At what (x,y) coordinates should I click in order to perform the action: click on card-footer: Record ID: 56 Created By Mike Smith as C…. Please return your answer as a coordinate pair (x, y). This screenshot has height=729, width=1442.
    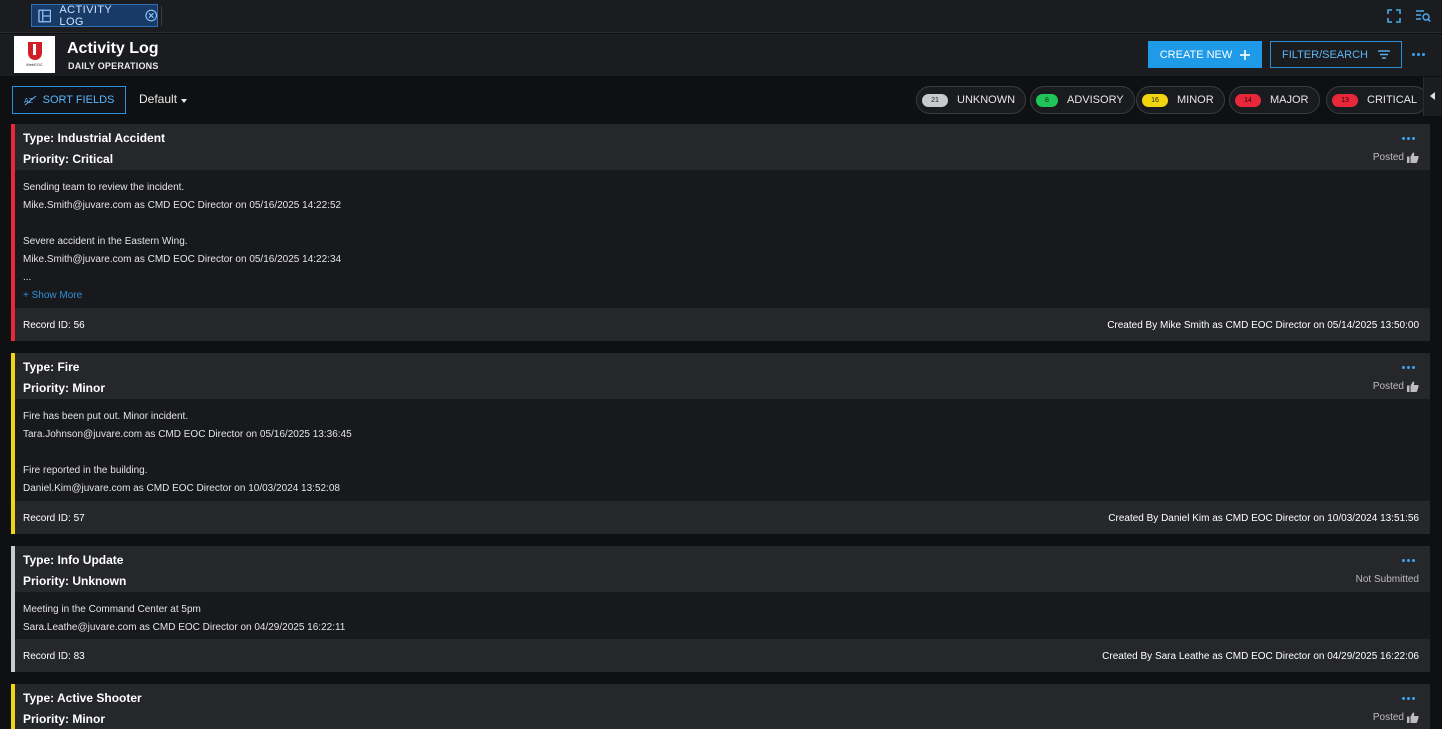
    Looking at the image, I should click on (722, 324).